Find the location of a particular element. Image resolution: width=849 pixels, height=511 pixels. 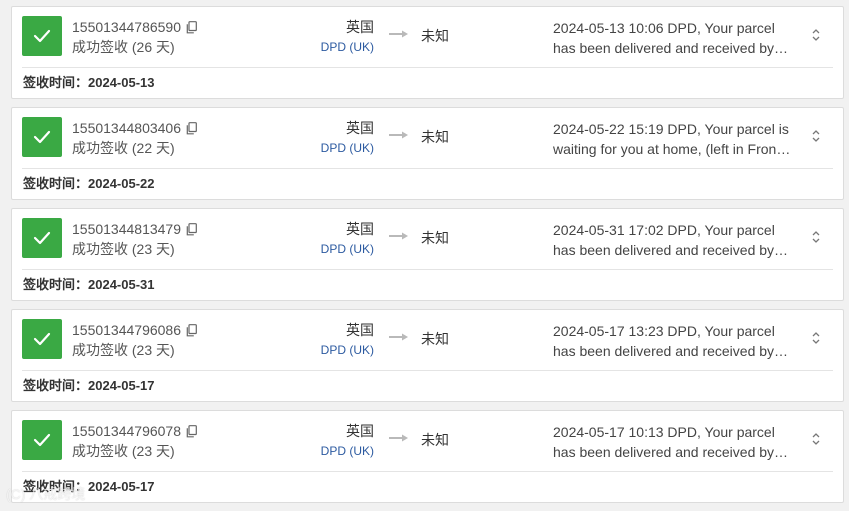

tracking-number: 15501344796078 is located at coordinates (127, 431).